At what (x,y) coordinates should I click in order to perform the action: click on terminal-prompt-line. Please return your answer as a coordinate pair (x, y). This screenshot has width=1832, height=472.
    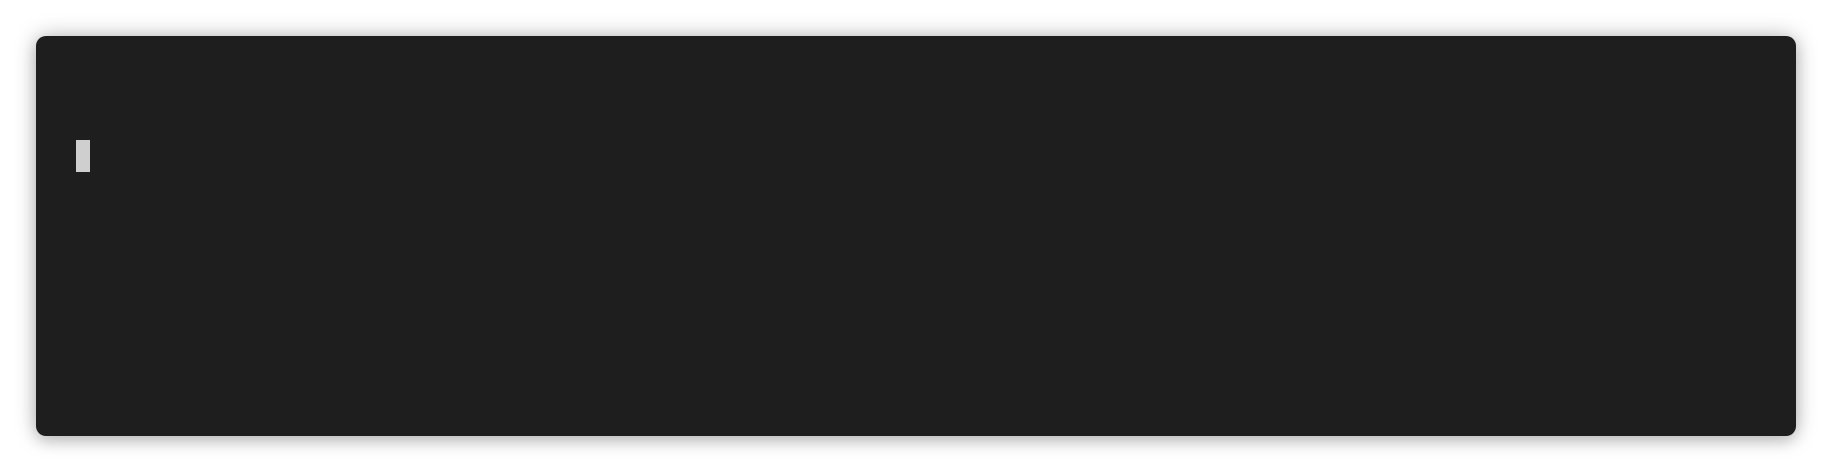
    Looking at the image, I should click on (916, 156).